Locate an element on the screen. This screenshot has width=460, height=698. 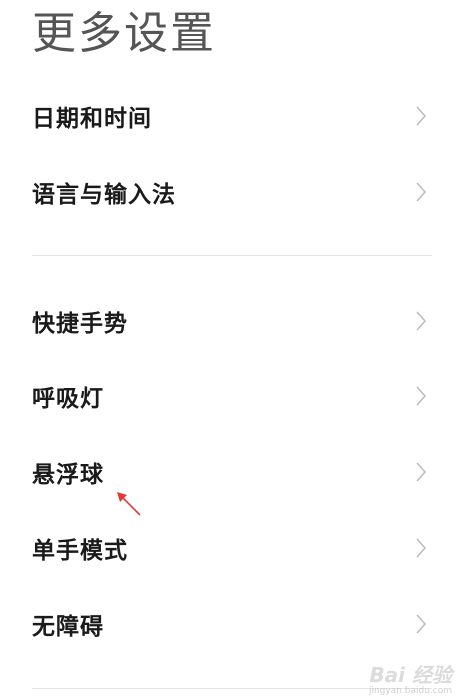
annotation-arrow-icon is located at coordinates (129, 504).